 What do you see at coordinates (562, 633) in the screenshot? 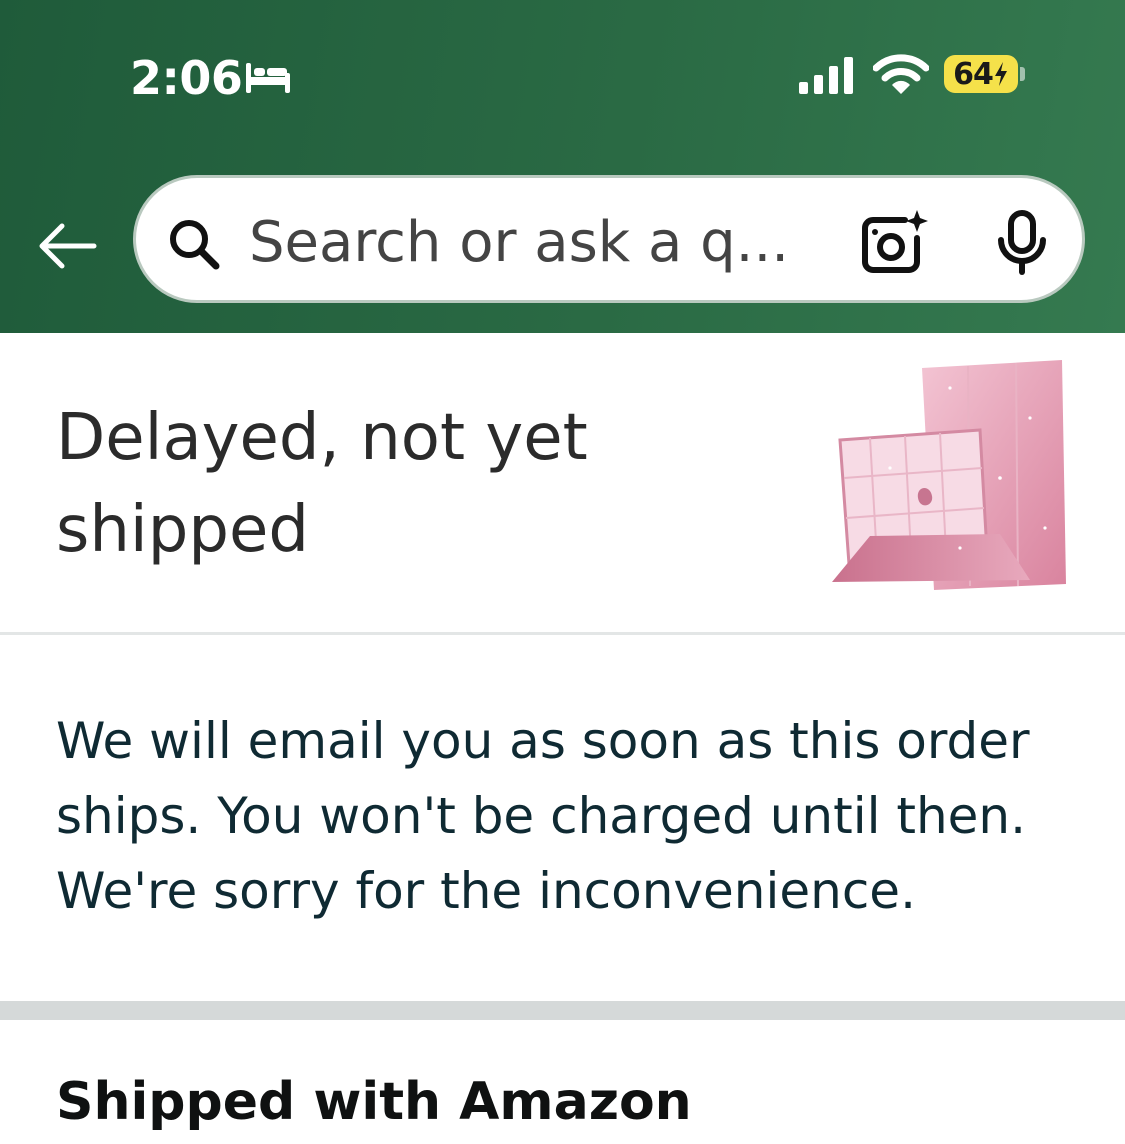
I see `section-divider` at bounding box center [562, 633].